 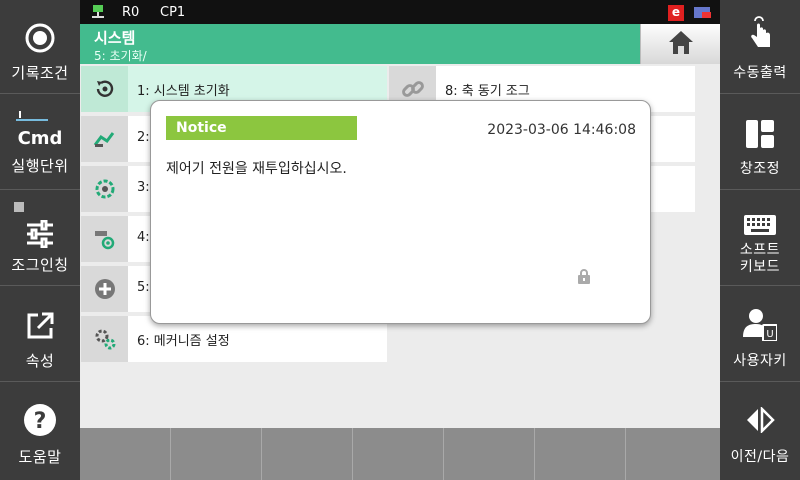 I want to click on monitor-icon, so click(x=703, y=15).